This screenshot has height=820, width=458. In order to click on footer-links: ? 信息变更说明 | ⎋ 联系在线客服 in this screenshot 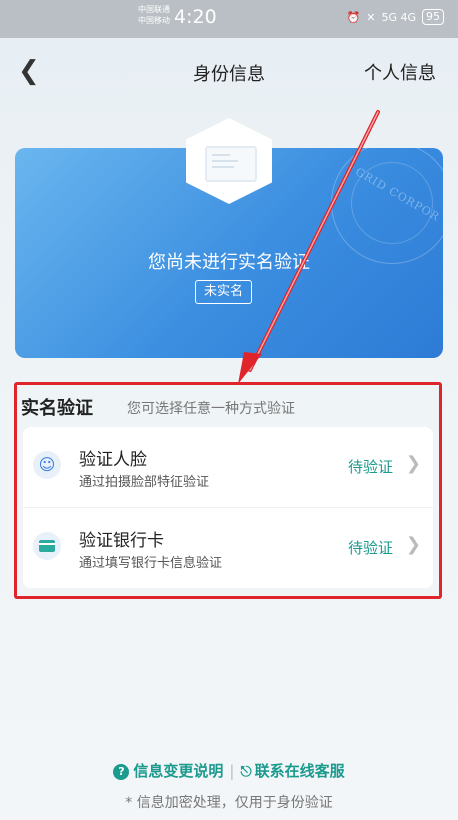, I will do `click(229, 770)`.